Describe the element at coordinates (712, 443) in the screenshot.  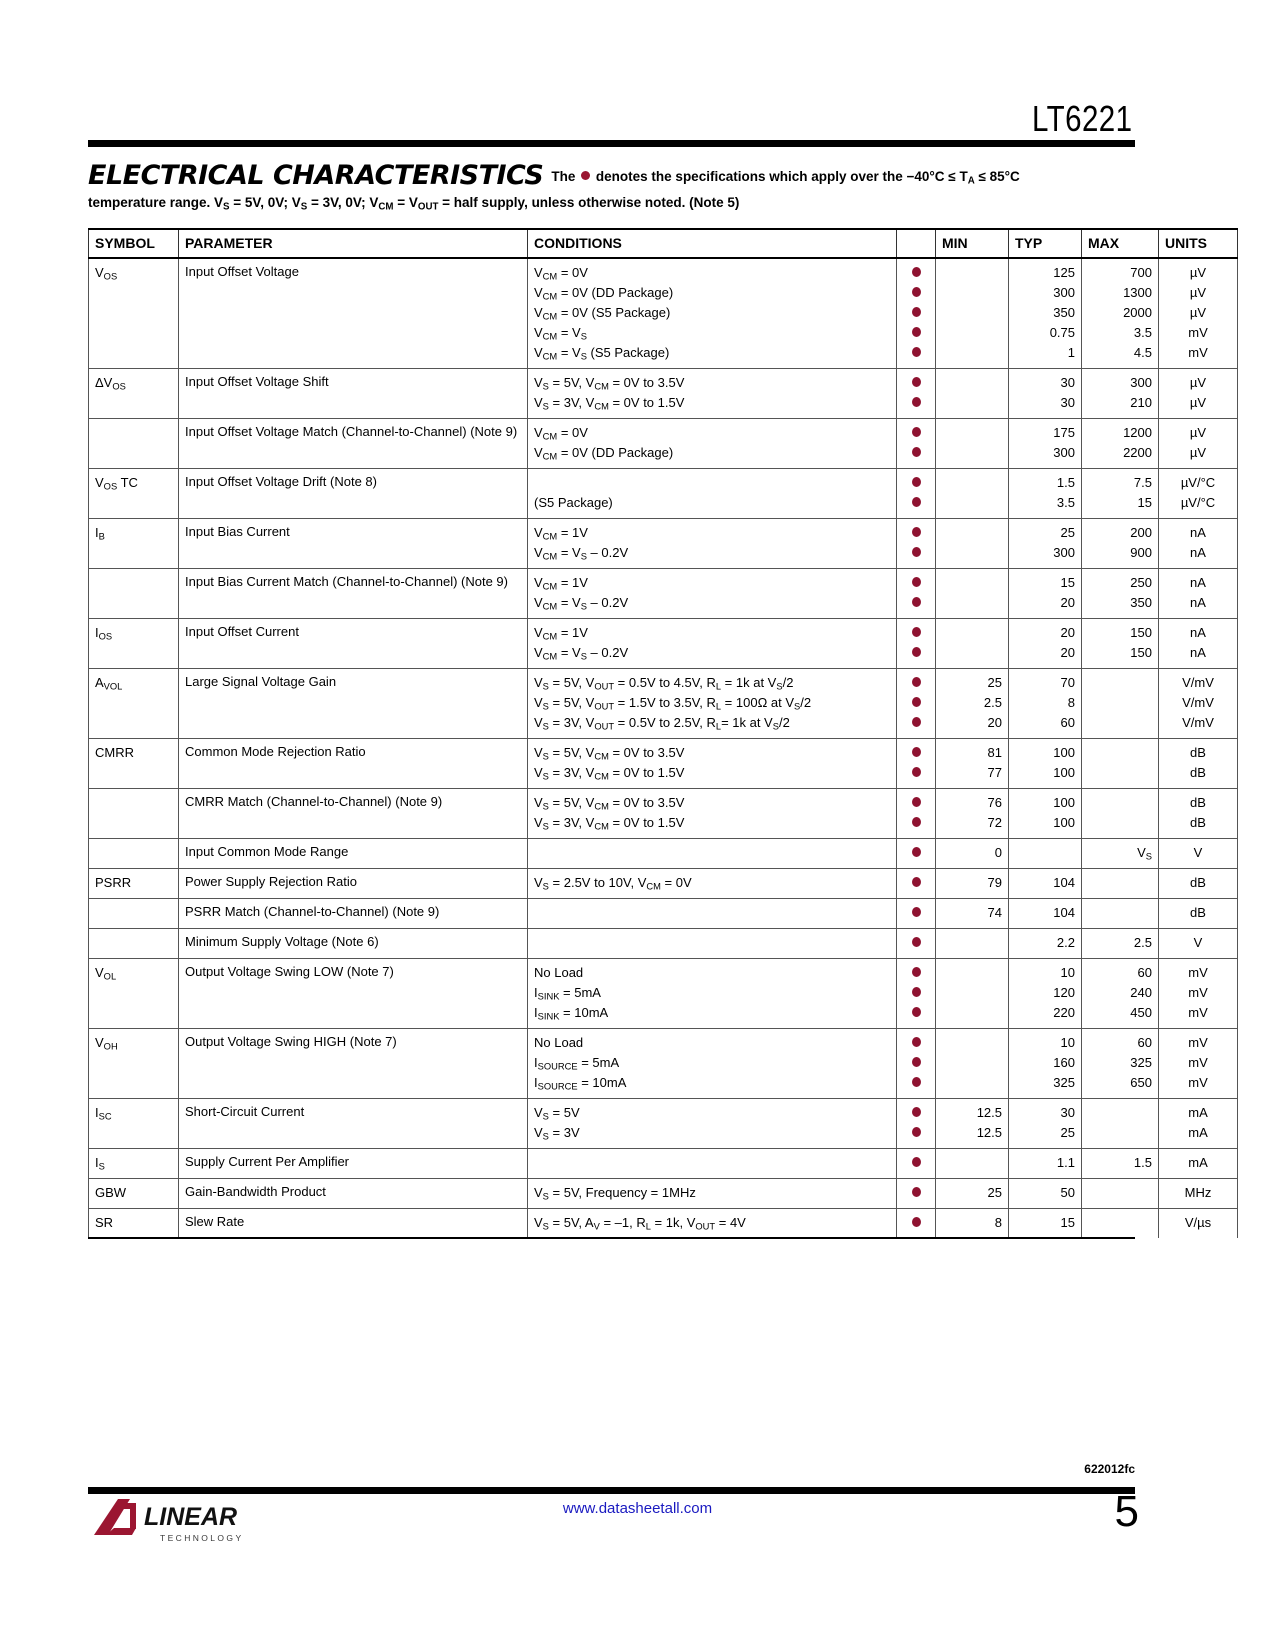
I see `cell-conditions: VCM = 0V VCM = 0V (DD Package)` at that location.